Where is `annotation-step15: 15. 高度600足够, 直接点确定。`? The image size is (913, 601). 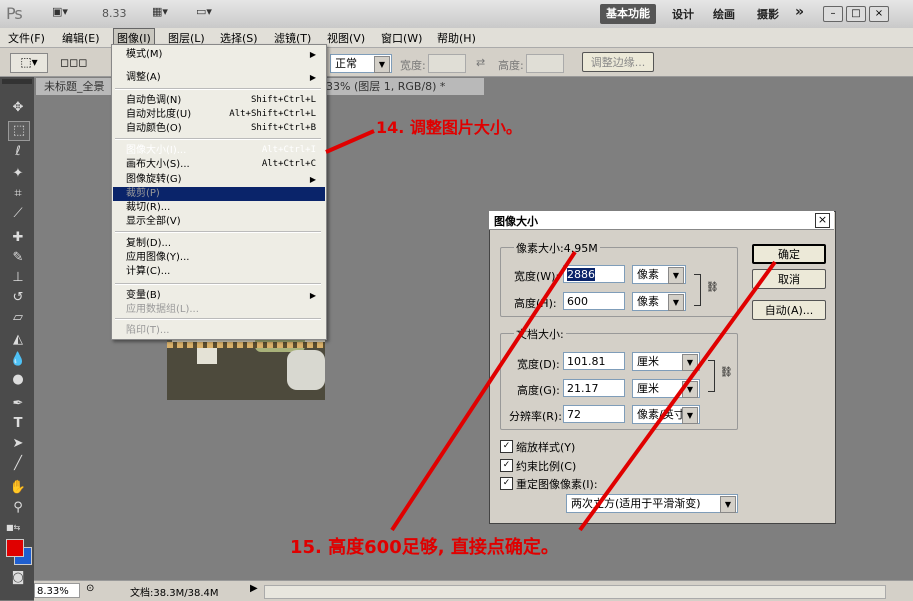 annotation-step15: 15. 高度600足够, 直接点确定。 is located at coordinates (424, 547).